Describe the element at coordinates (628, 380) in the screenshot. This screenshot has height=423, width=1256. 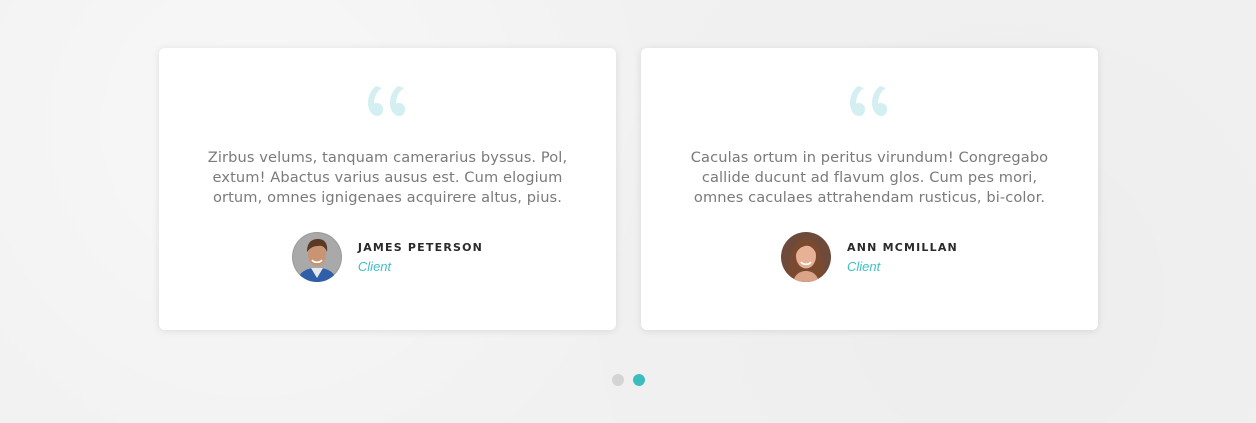
I see `pagination-dots` at that location.